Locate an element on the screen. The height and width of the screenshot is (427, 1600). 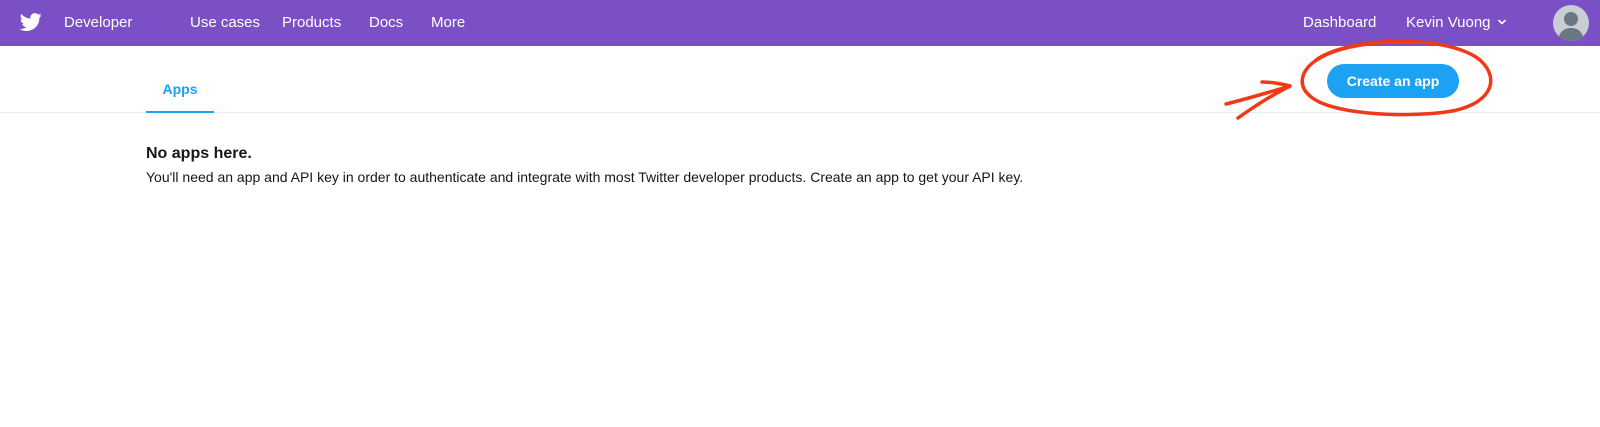
default-avatar-icon is located at coordinates (1571, 23).